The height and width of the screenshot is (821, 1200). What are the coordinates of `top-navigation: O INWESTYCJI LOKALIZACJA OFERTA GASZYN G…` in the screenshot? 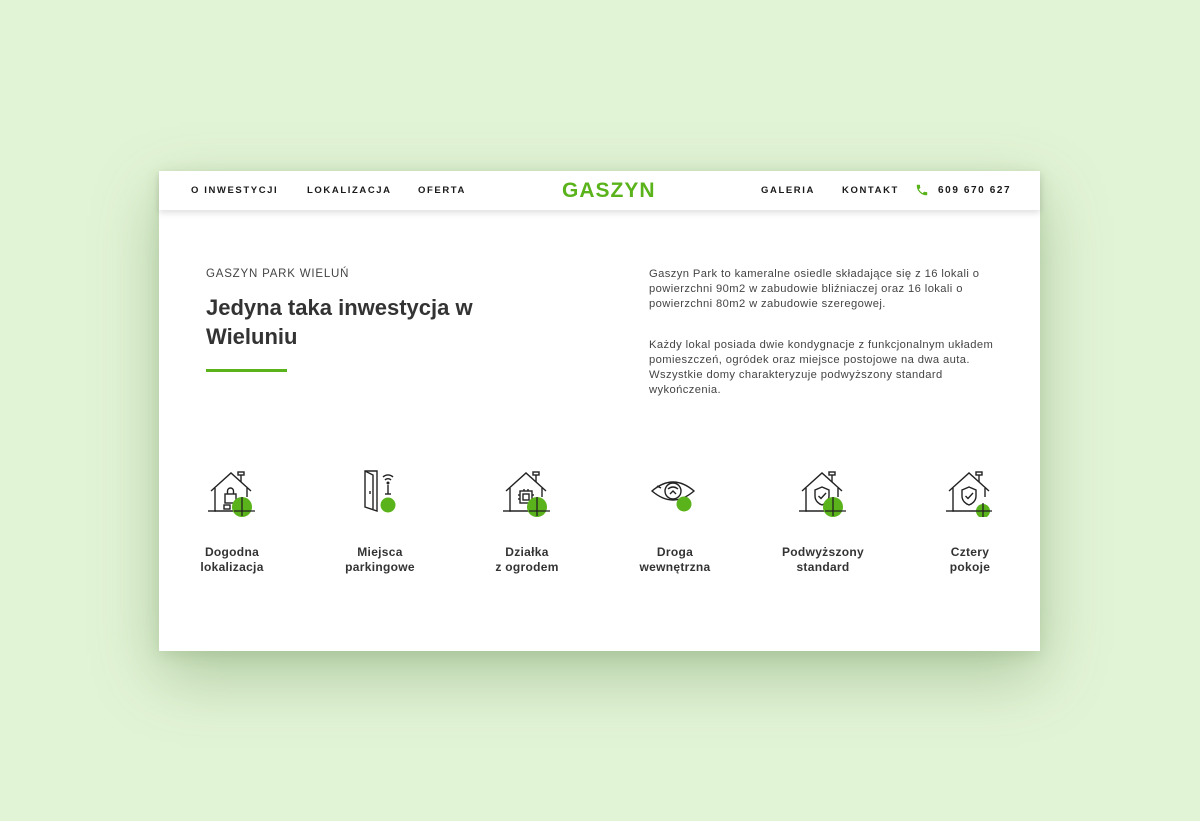 It's located at (599, 190).